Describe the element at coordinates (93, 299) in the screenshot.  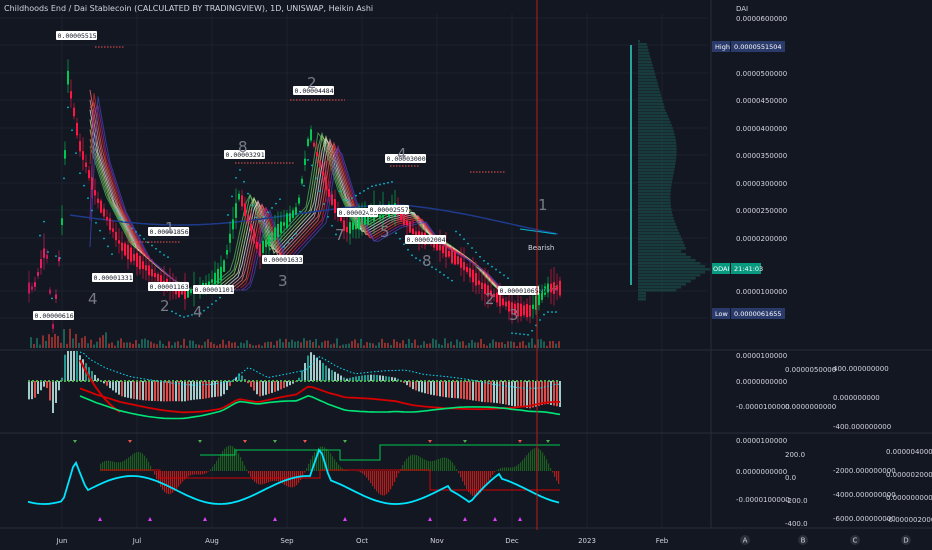
I see `wave-label: 4` at that location.